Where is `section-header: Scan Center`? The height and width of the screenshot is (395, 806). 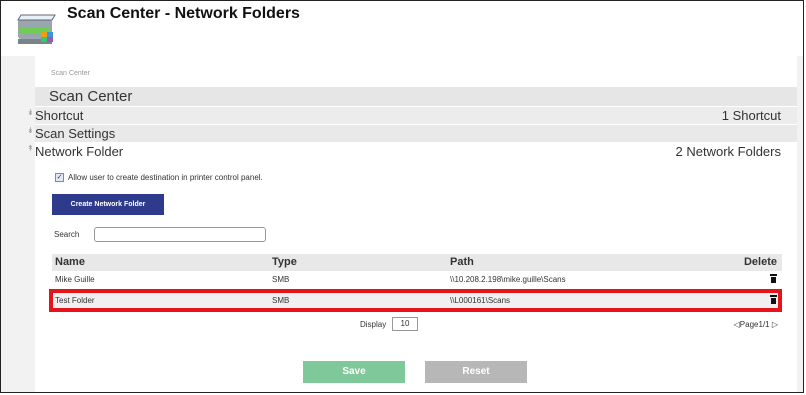
section-header: Scan Center is located at coordinates (416, 96).